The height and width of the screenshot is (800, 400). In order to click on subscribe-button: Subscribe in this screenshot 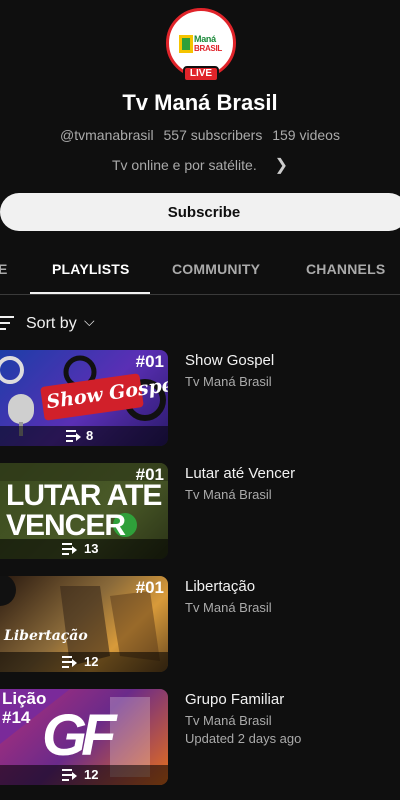, I will do `click(200, 212)`.